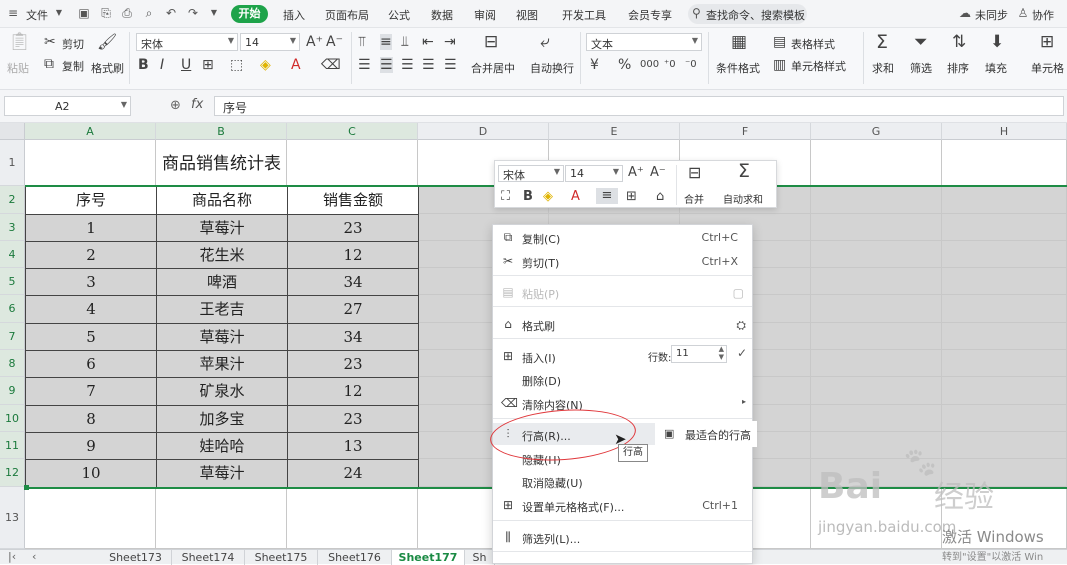  I want to click on italic-icon: I, so click(162, 65).